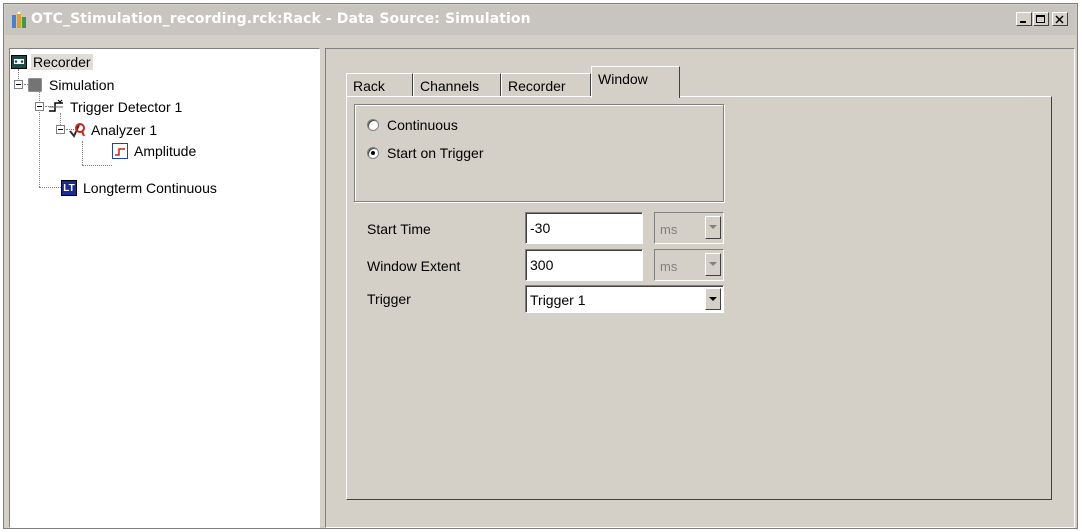 This screenshot has width=1082, height=532. What do you see at coordinates (369, 85) in the screenshot?
I see `tab-label: Rack` at bounding box center [369, 85].